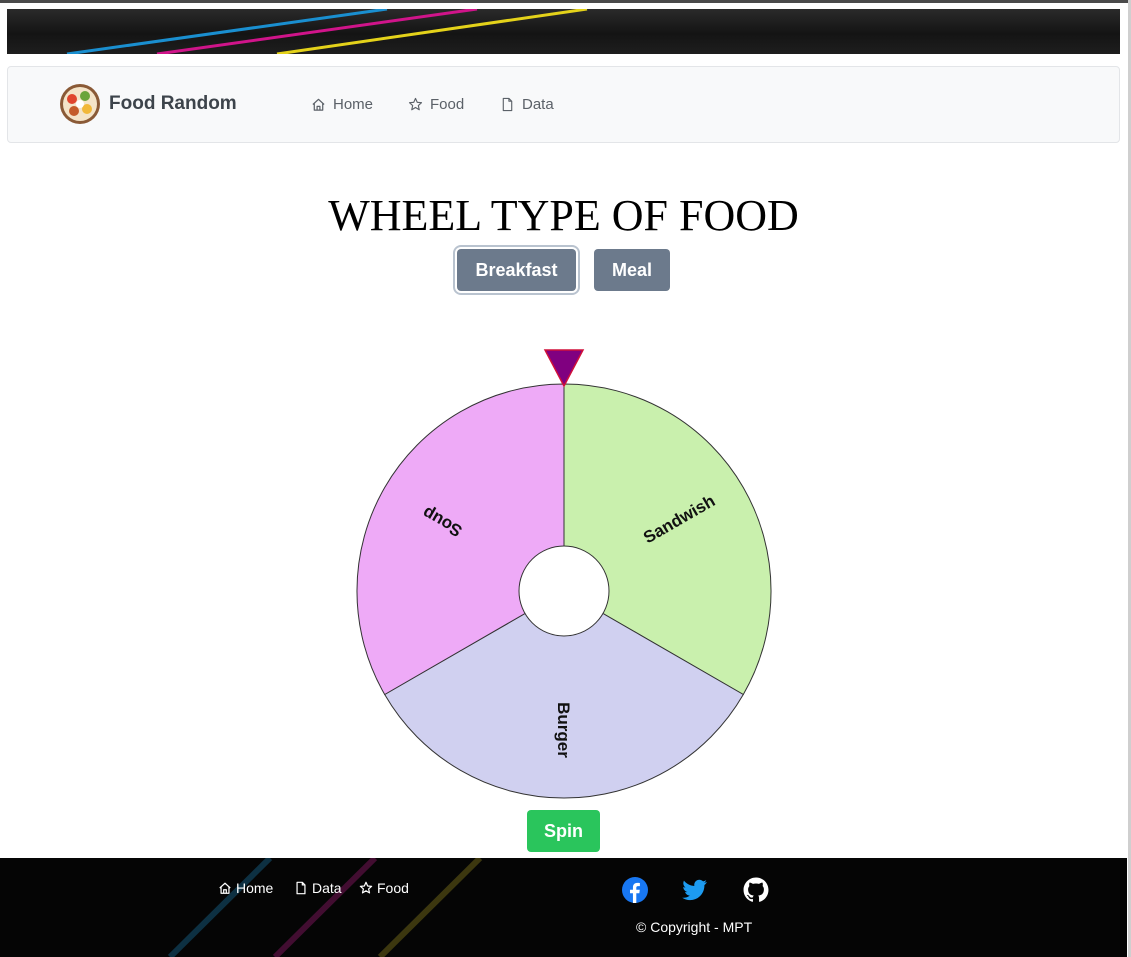 The width and height of the screenshot is (1131, 957). Describe the element at coordinates (516, 270) in the screenshot. I see `breakfast-button: Breakfast` at that location.